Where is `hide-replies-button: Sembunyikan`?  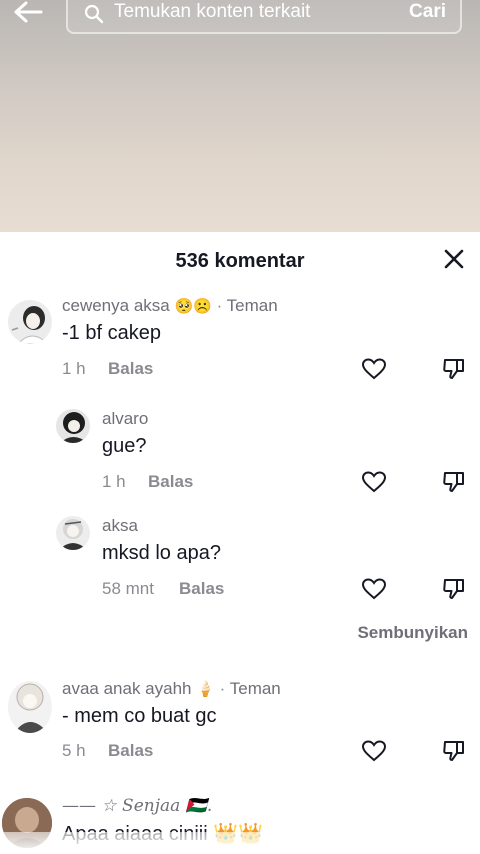 hide-replies-button: Sembunyikan is located at coordinates (412, 633).